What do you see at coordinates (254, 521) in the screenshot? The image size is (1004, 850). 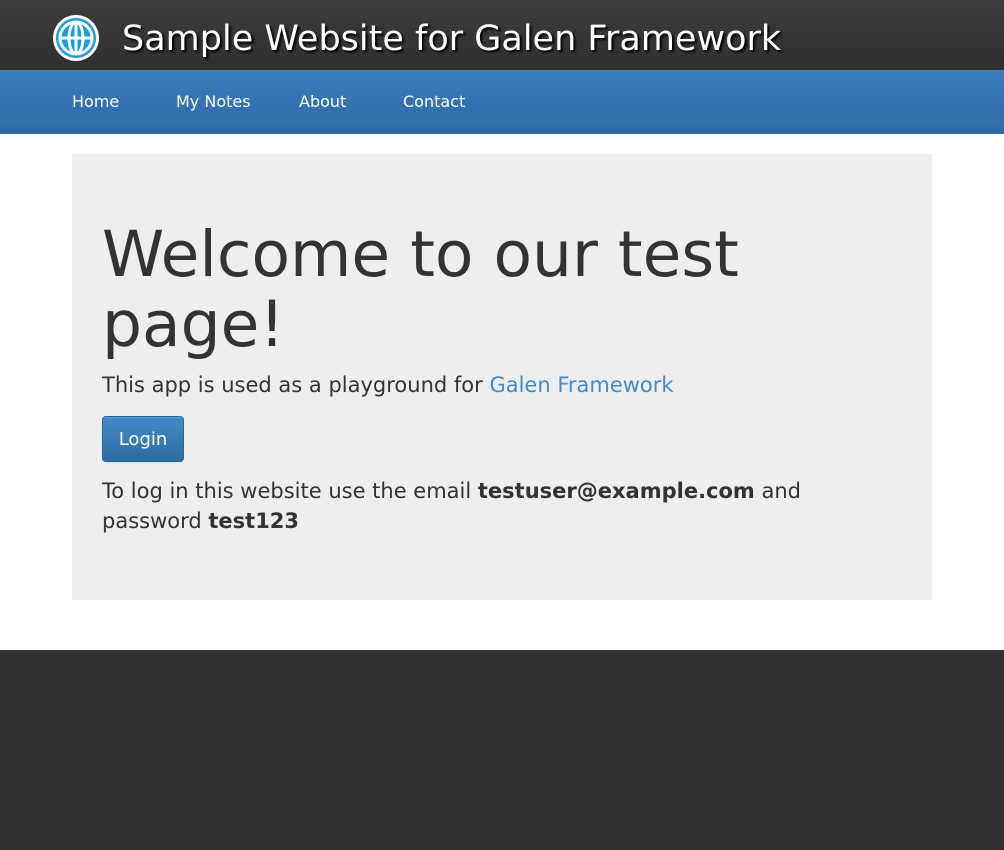 I see `credentials-password: test123` at bounding box center [254, 521].